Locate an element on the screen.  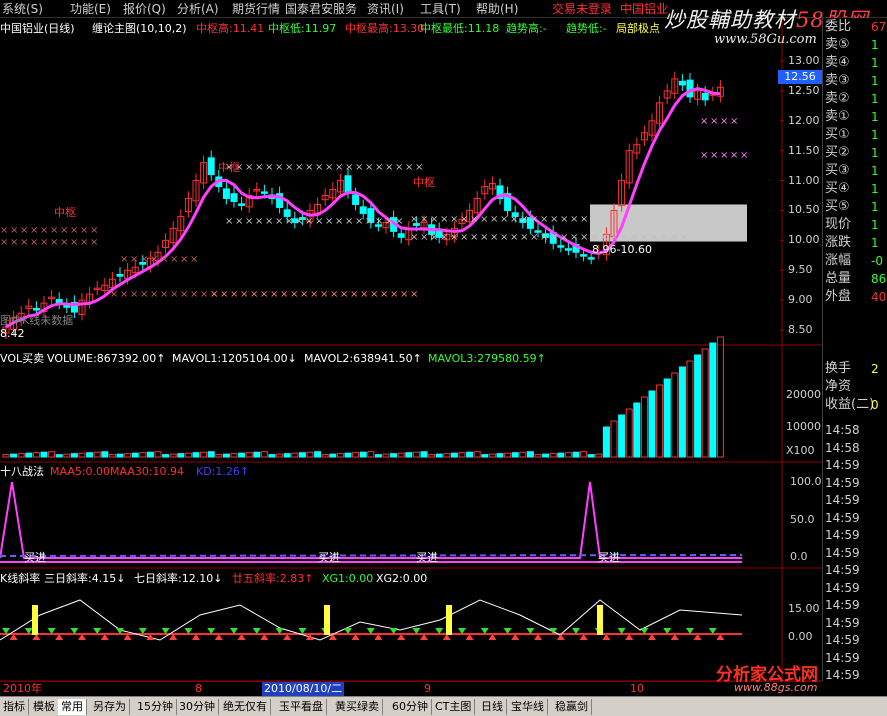
menu-analysis: 分析(A) is located at coordinates (198, 9).